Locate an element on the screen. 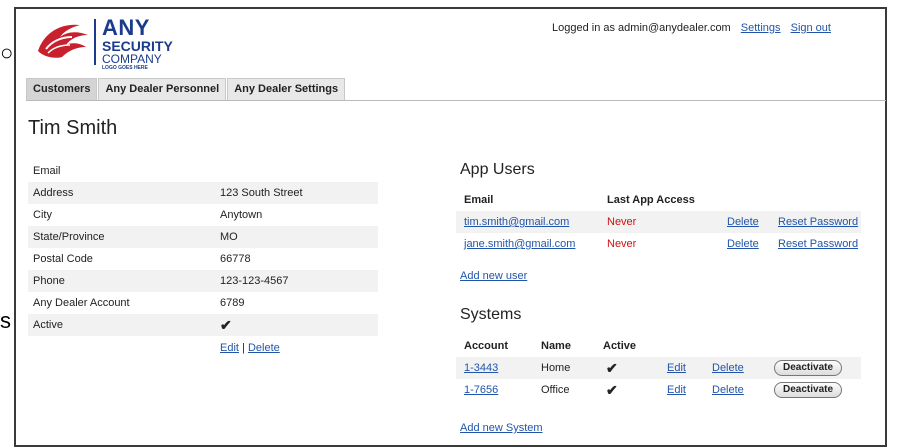 The image size is (899, 447). active-check-icon: ✔ is located at coordinates (226, 325).